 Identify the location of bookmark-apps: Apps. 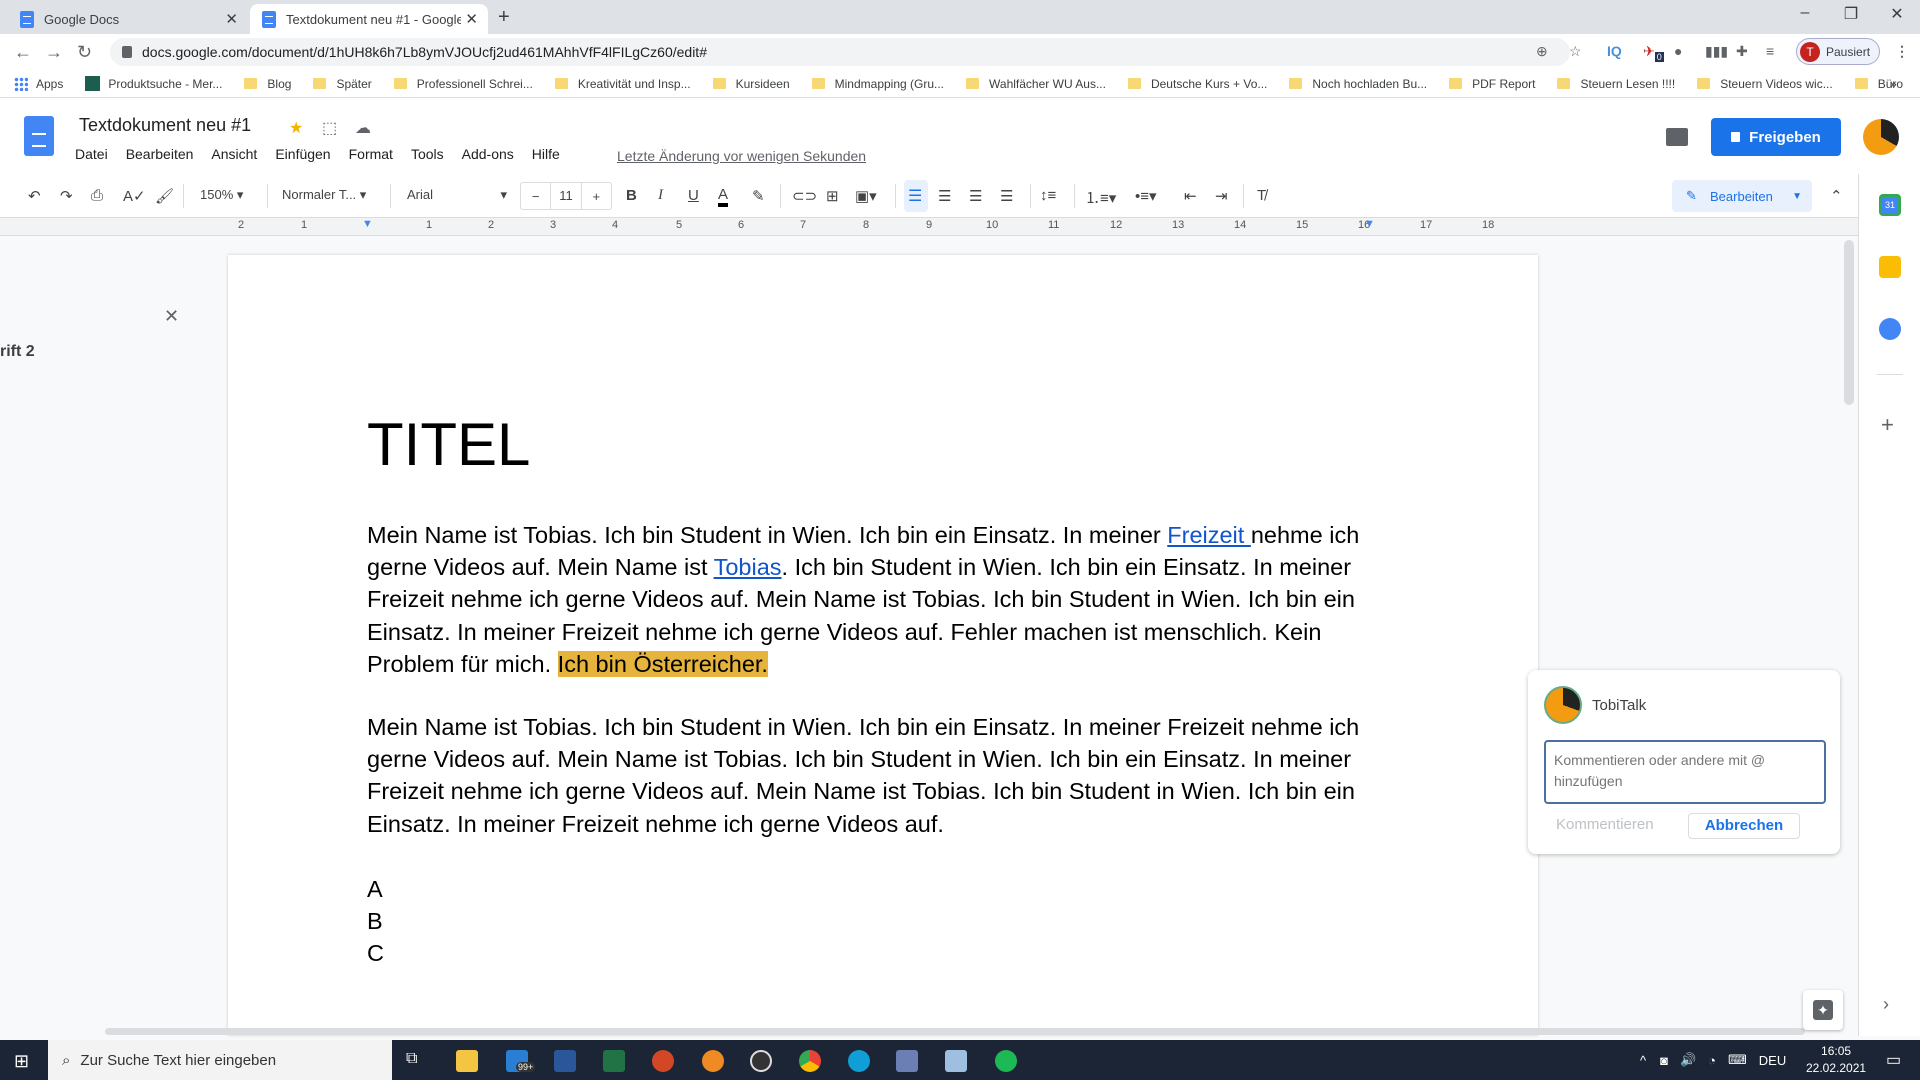
(38, 83).